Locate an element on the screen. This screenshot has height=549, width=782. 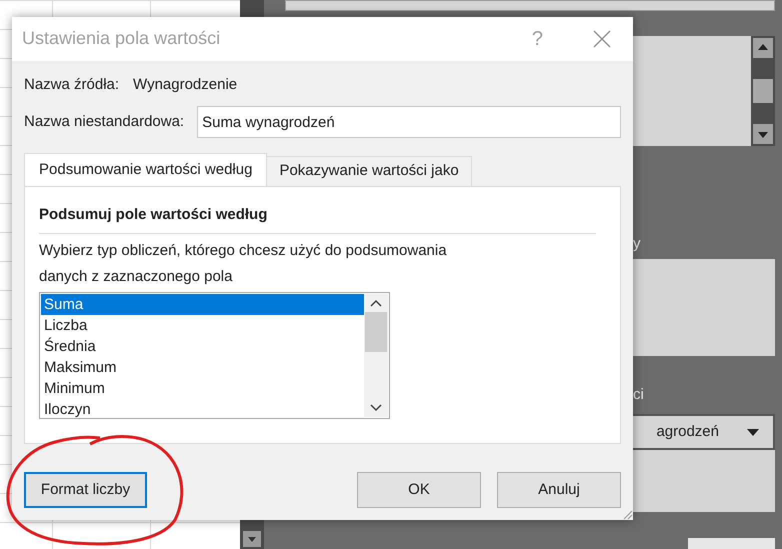
close-icon is located at coordinates (602, 39).